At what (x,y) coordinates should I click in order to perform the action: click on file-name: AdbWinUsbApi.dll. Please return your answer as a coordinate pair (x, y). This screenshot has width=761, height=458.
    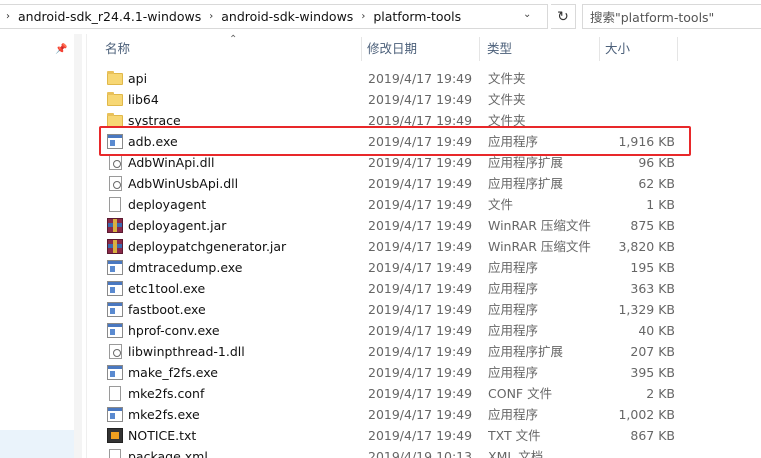
    Looking at the image, I should click on (183, 183).